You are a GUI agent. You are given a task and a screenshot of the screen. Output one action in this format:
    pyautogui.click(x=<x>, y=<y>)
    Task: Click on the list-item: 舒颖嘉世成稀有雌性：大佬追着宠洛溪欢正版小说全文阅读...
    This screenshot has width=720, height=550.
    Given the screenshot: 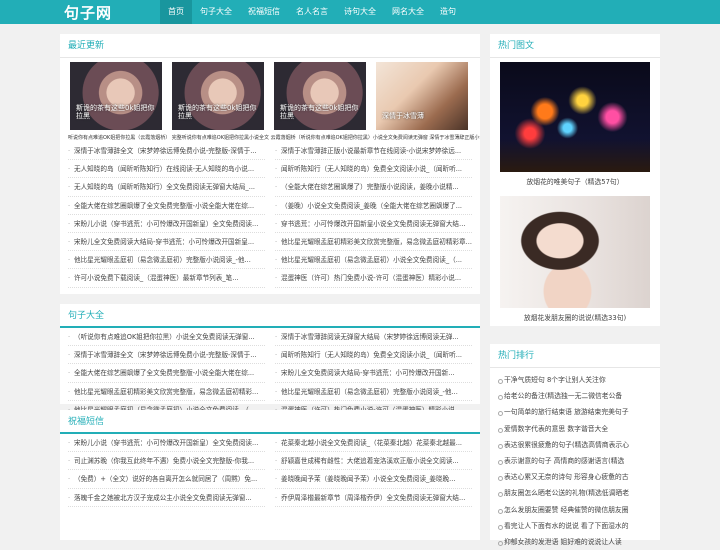 What is the action you would take?
    pyautogui.click(x=373, y=461)
    